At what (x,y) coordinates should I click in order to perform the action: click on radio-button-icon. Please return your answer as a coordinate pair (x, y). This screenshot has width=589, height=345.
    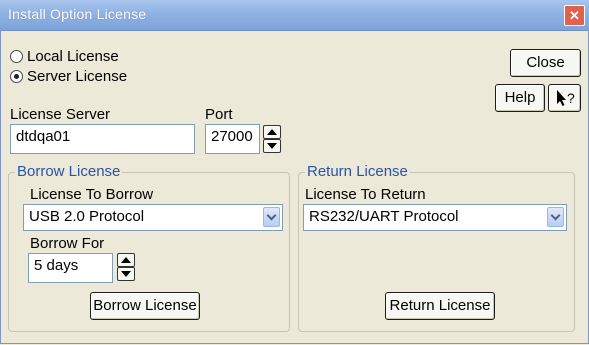
    Looking at the image, I should click on (16, 56).